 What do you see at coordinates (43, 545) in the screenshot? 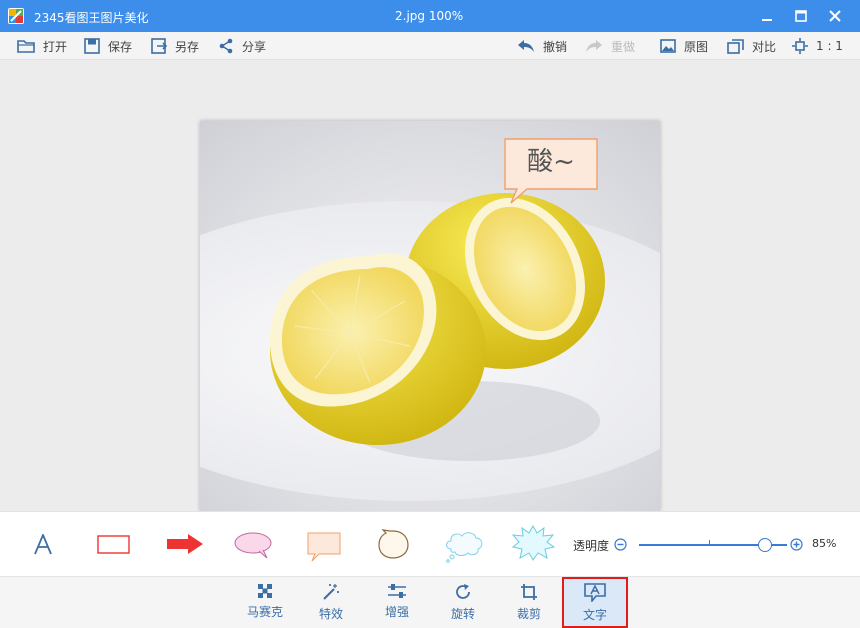
I see `text-shape-icon` at bounding box center [43, 545].